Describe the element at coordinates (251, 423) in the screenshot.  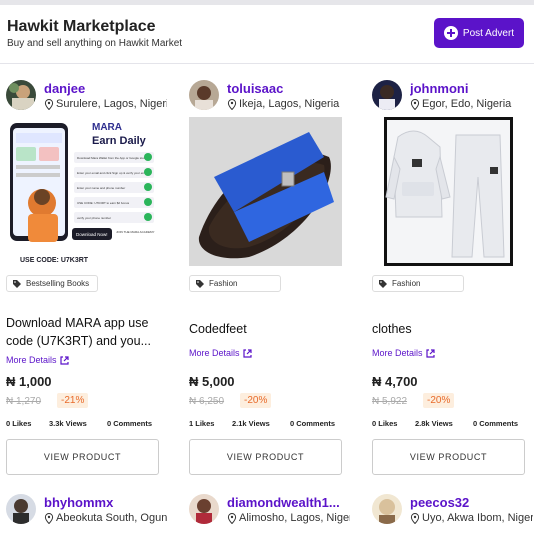
I see `views-count: 2.1k Views` at that location.